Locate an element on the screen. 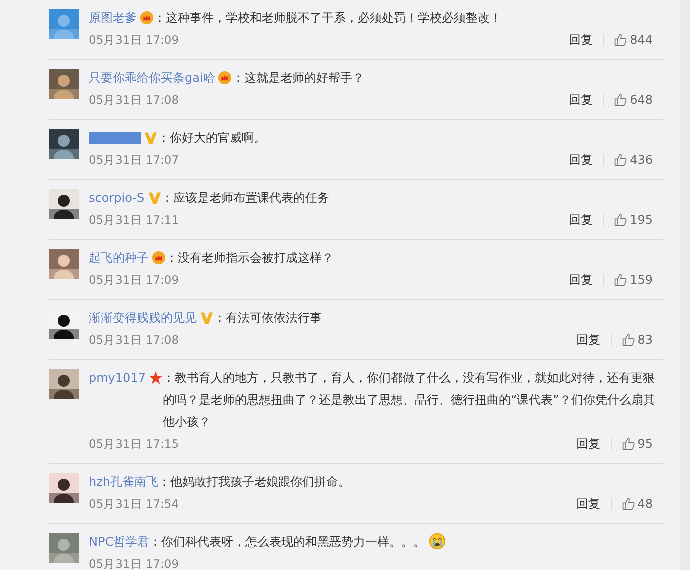 This screenshot has height=570, width=690. comment-time: 05月31日 17:15 is located at coordinates (134, 444).